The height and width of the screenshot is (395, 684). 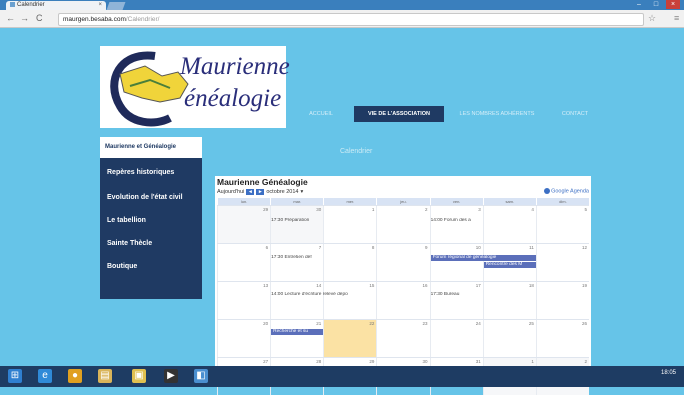 I want to click on calendar-day-cell: 16, so click(x=402, y=300).